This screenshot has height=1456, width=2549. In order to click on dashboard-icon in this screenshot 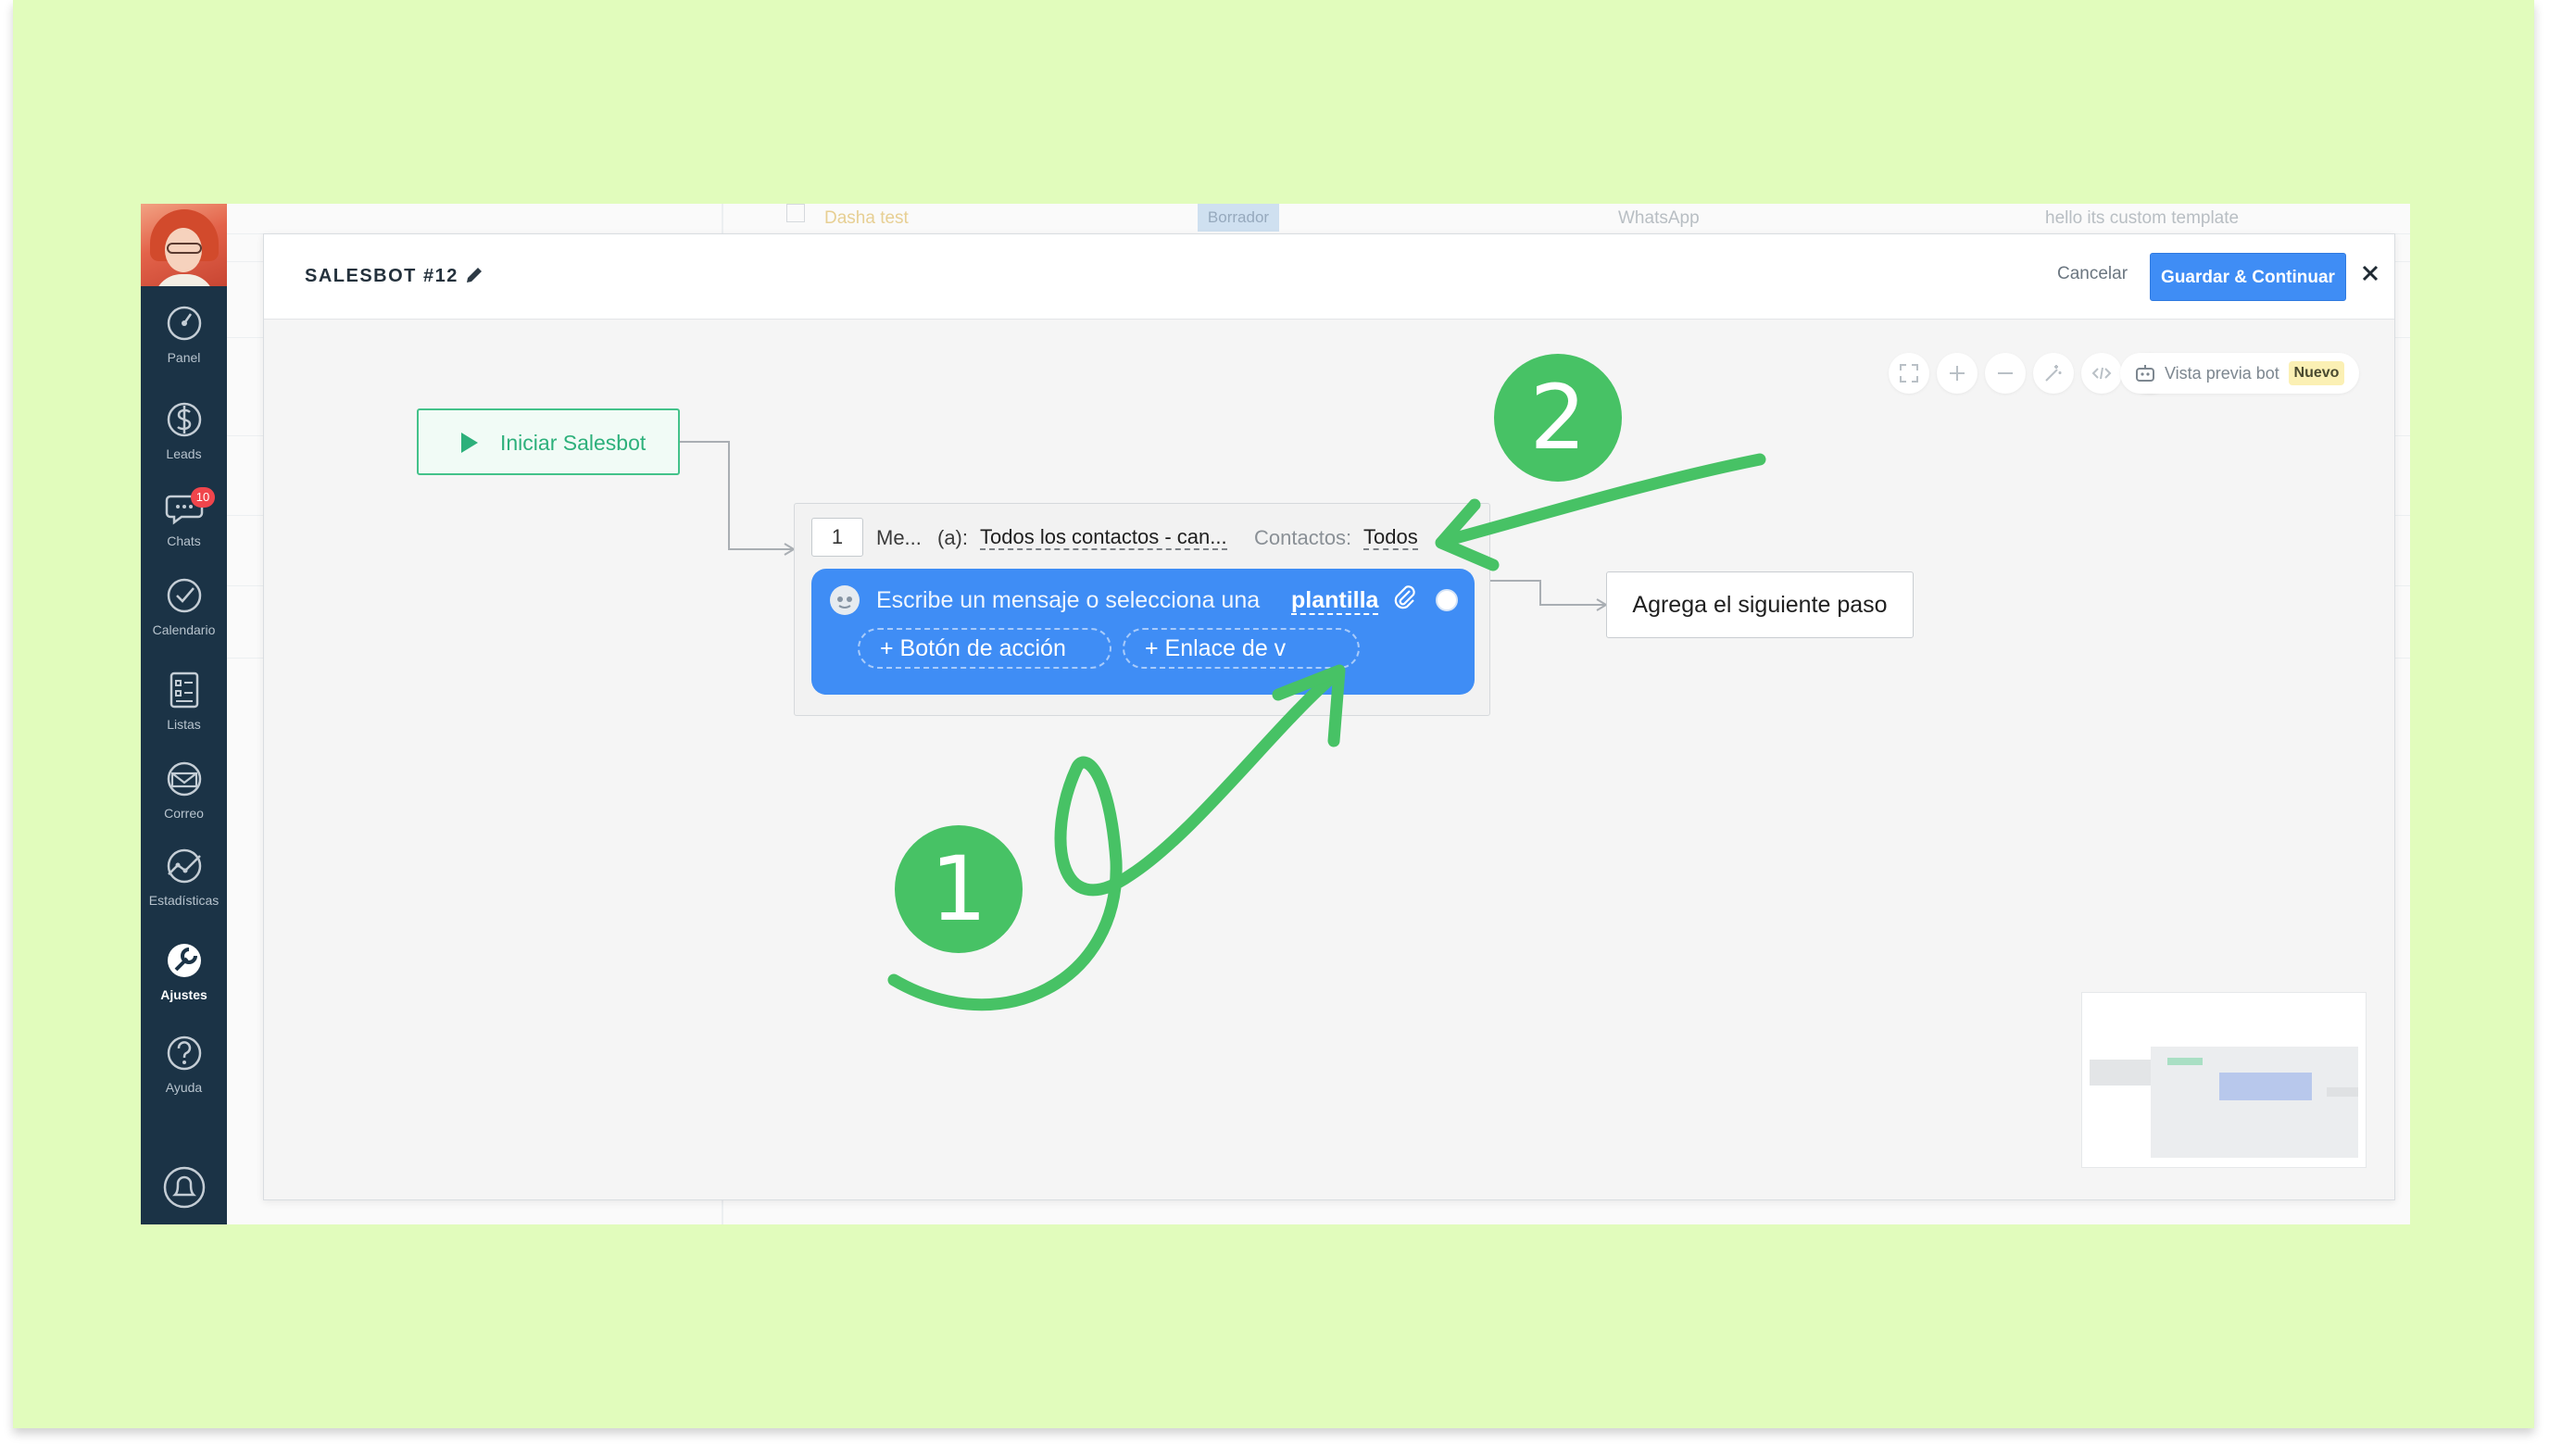, I will do `click(184, 323)`.